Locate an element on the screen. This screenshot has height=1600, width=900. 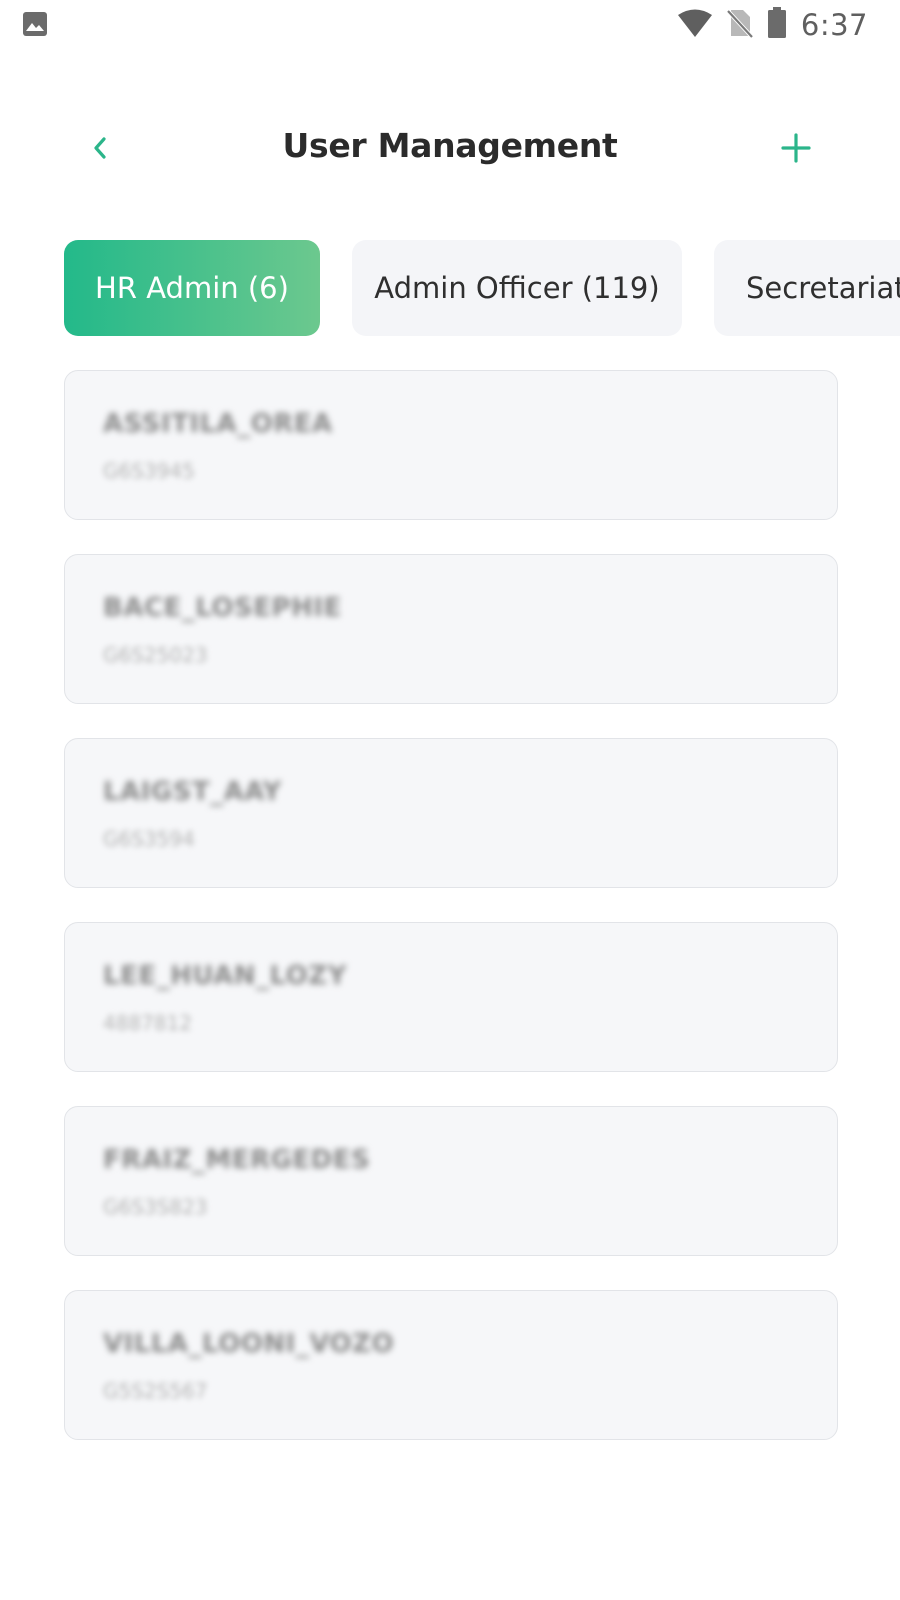
user-name: FRAIZ_MERGEDES is located at coordinates (237, 1160).